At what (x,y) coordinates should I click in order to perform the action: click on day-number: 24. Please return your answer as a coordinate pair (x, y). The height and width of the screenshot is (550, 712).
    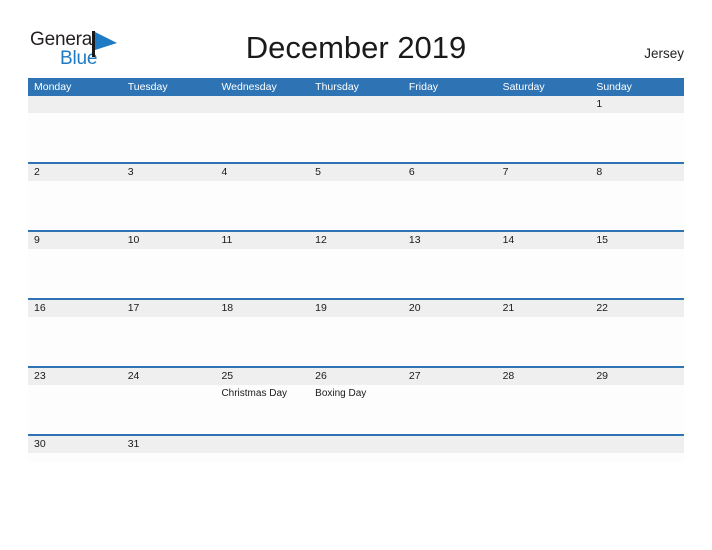
    Looking at the image, I should click on (133, 376).